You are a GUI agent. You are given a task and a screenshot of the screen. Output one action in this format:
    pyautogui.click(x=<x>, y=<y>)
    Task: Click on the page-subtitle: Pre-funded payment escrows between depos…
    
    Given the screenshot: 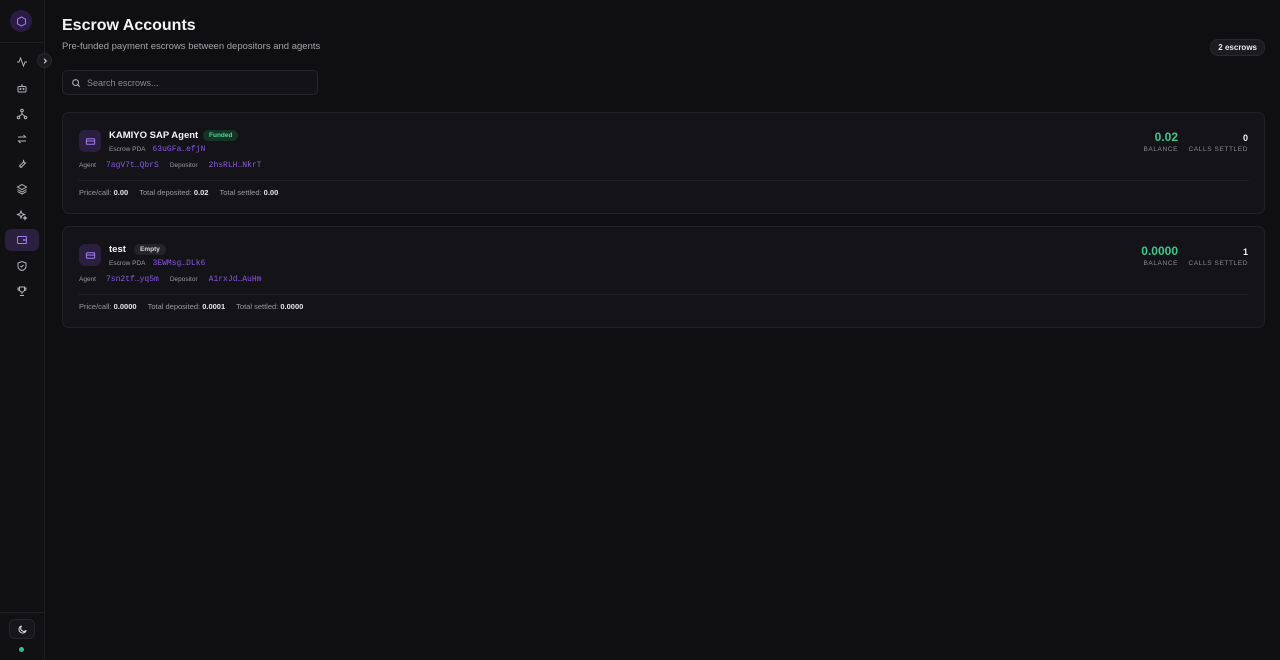 What is the action you would take?
    pyautogui.click(x=191, y=46)
    